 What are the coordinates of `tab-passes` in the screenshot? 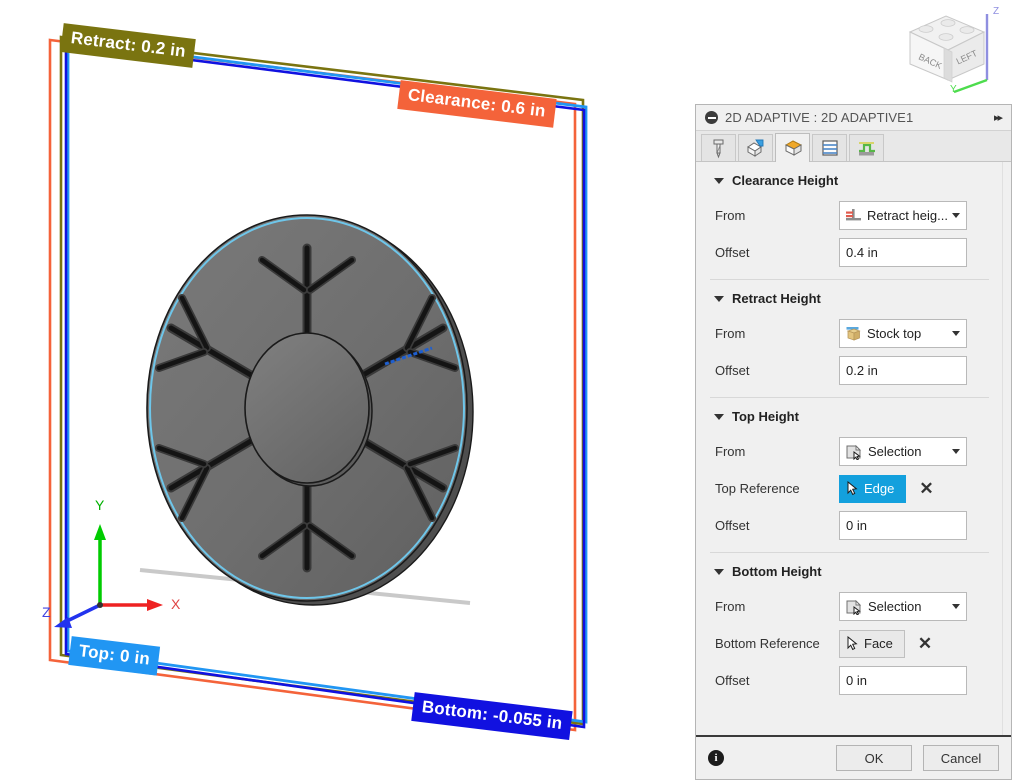 It's located at (829, 147).